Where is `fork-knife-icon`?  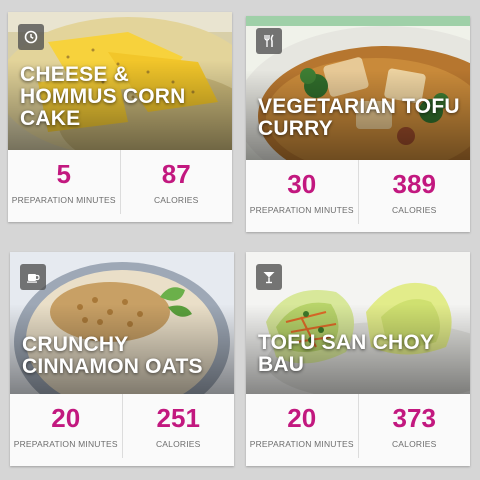 fork-knife-icon is located at coordinates (269, 41).